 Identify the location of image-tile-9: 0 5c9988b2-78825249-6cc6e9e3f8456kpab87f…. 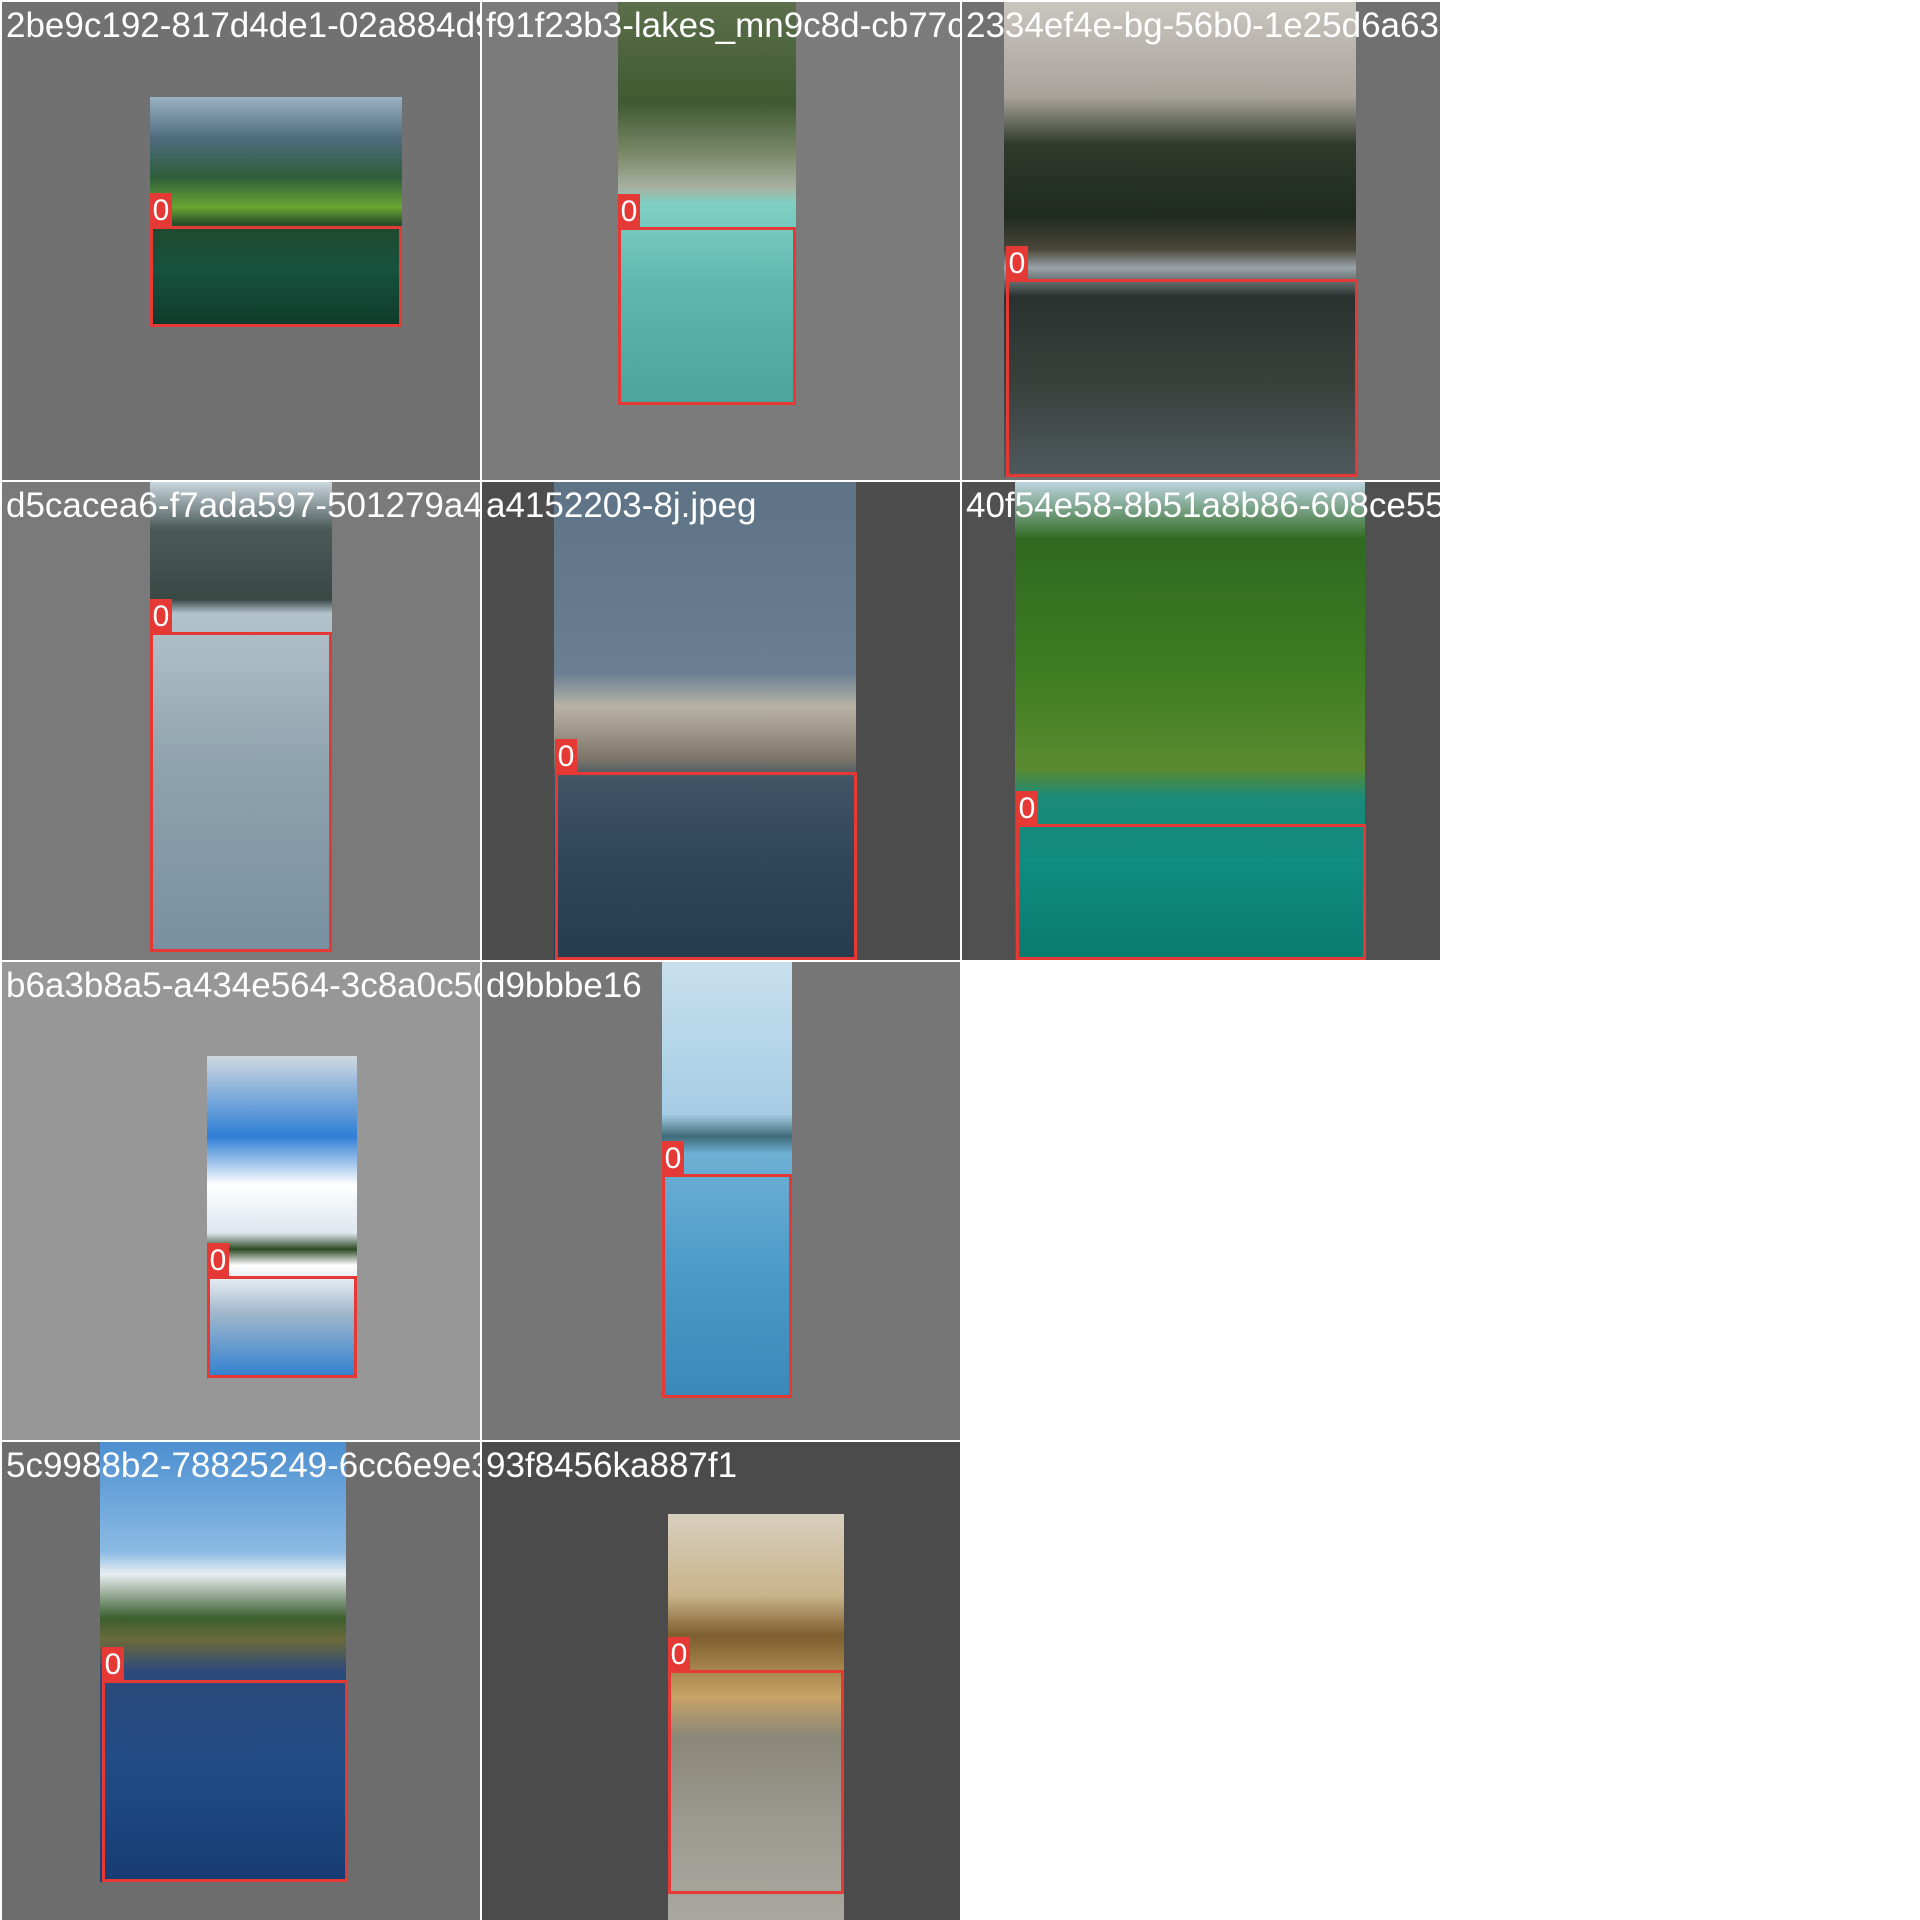
(241, 1681).